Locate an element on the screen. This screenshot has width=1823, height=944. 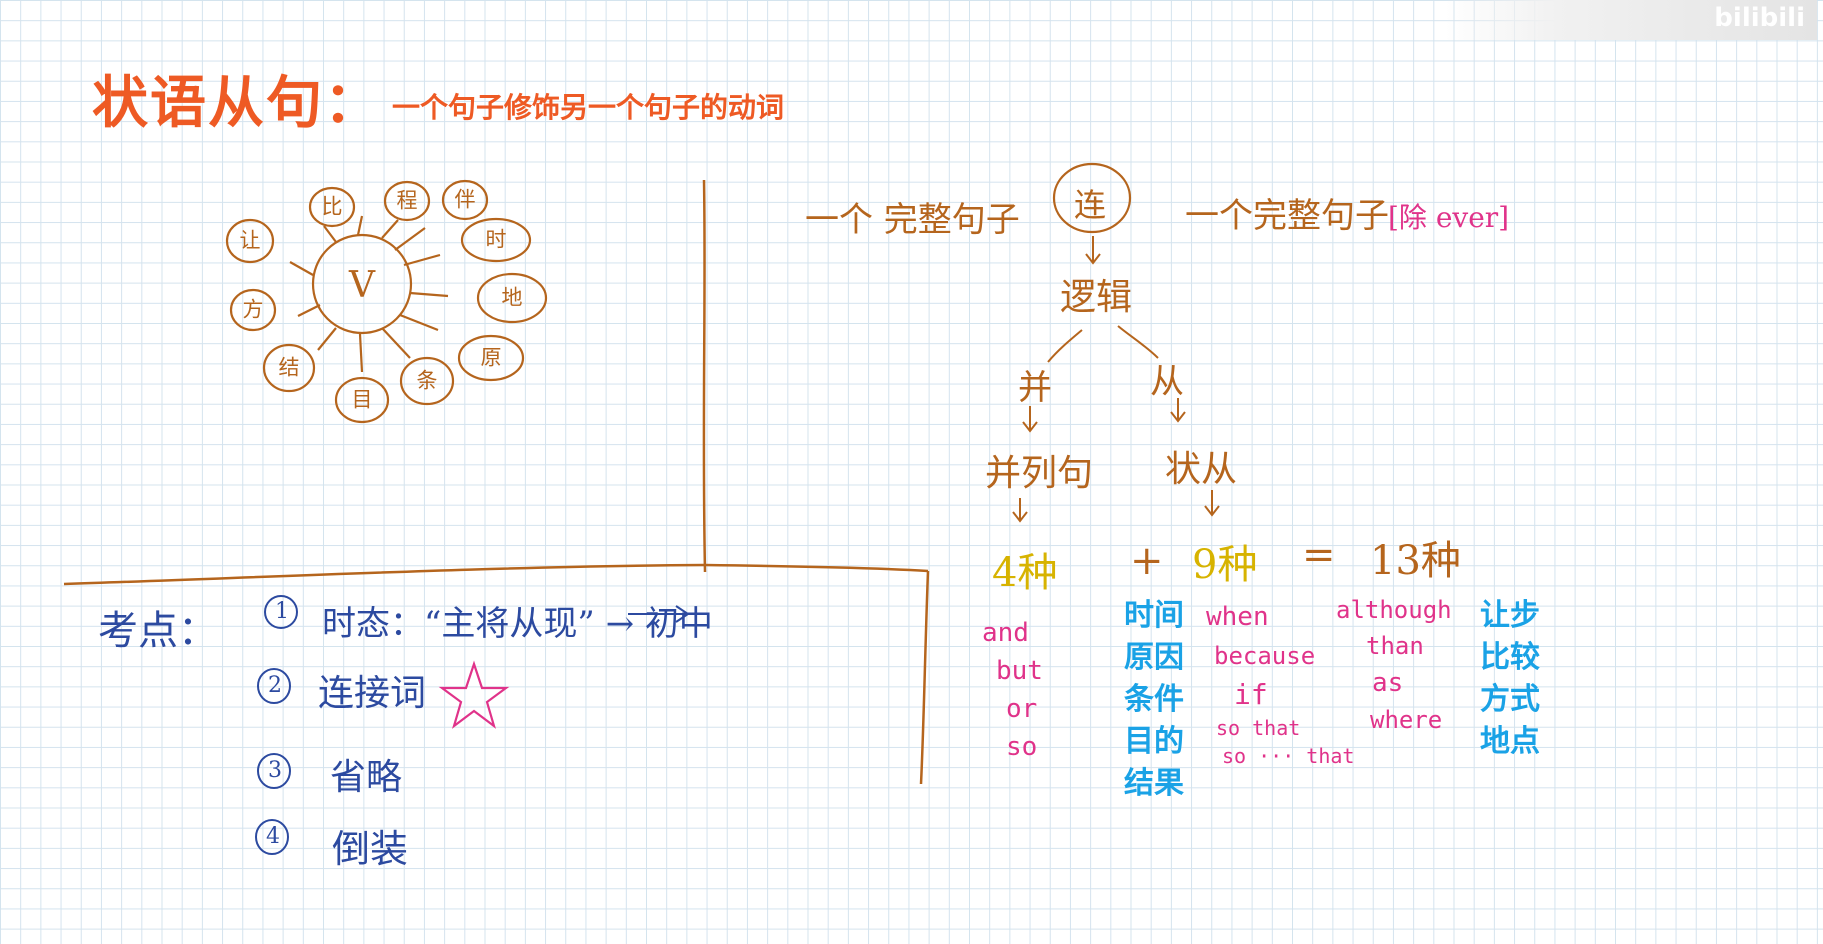
bubble-ban: 伴 is located at coordinates (465, 200).